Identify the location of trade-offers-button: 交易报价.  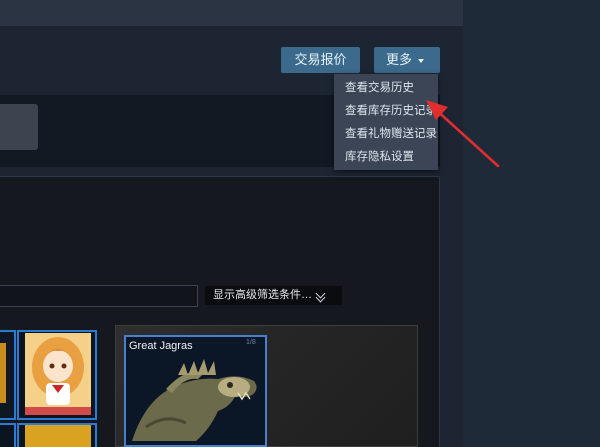
(320, 60).